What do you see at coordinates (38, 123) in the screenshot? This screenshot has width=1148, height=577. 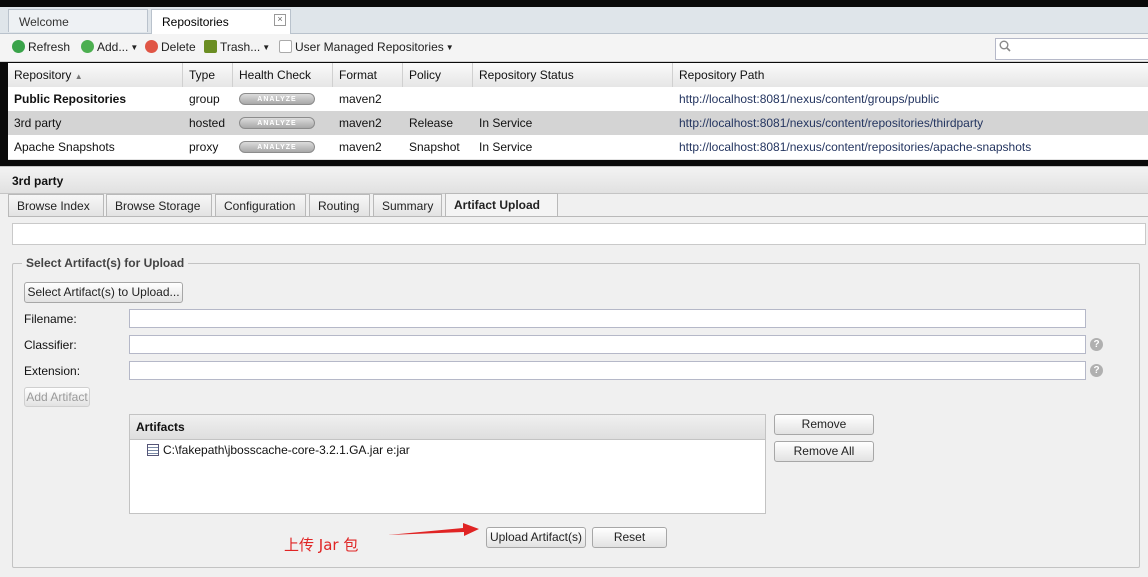 I see `repository-name: 3rd party` at bounding box center [38, 123].